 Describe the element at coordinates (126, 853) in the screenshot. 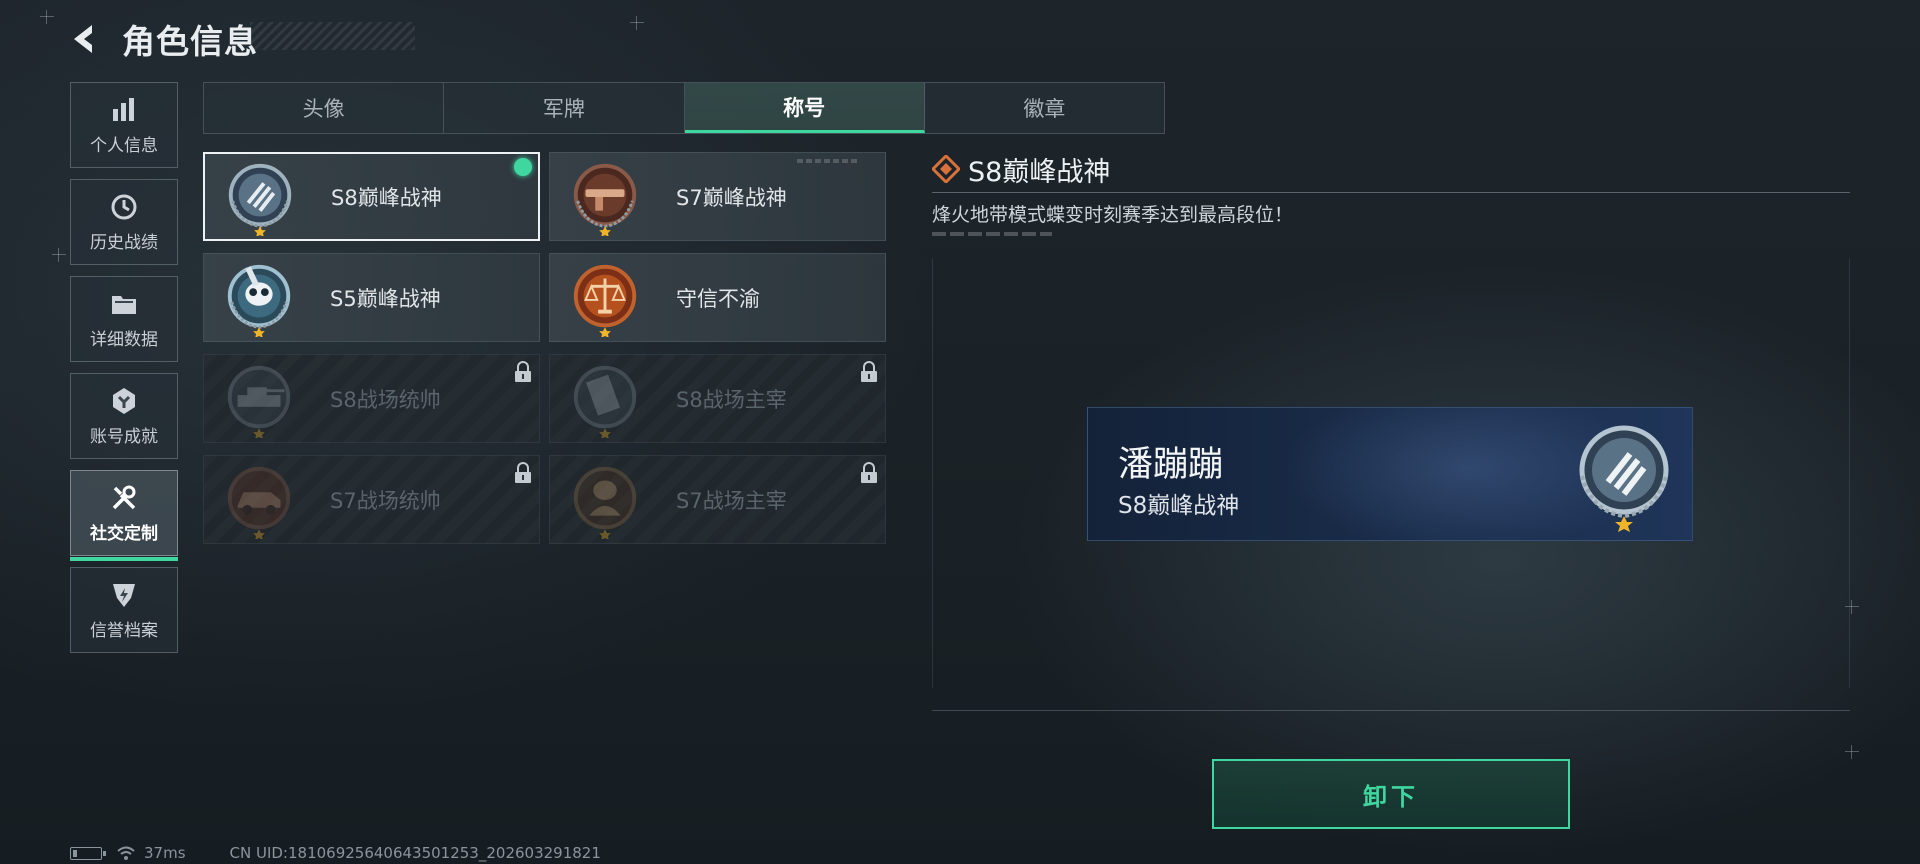

I see `wifi-icon` at that location.